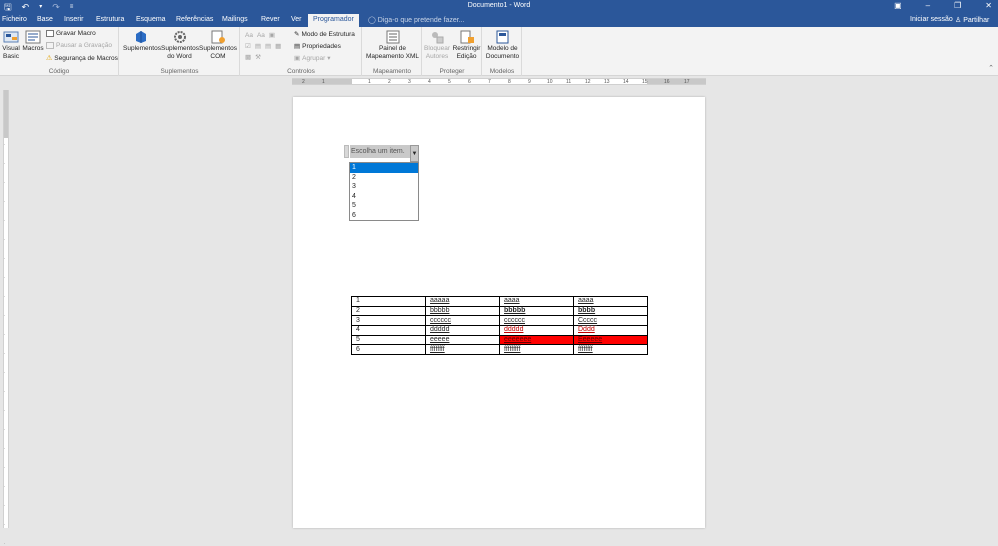 This screenshot has width=998, height=546. What do you see at coordinates (384, 168) in the screenshot?
I see `dropdown-option: 1` at bounding box center [384, 168].